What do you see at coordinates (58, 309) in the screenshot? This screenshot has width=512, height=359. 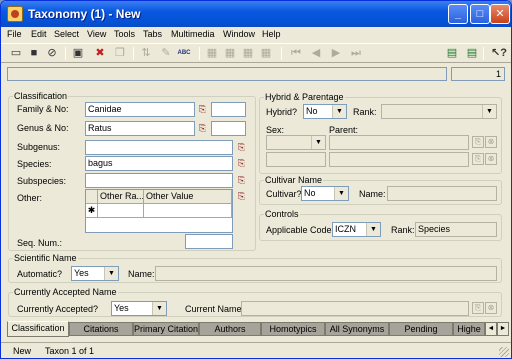 I see `currently-accepted-label: Currently Accepted?` at bounding box center [58, 309].